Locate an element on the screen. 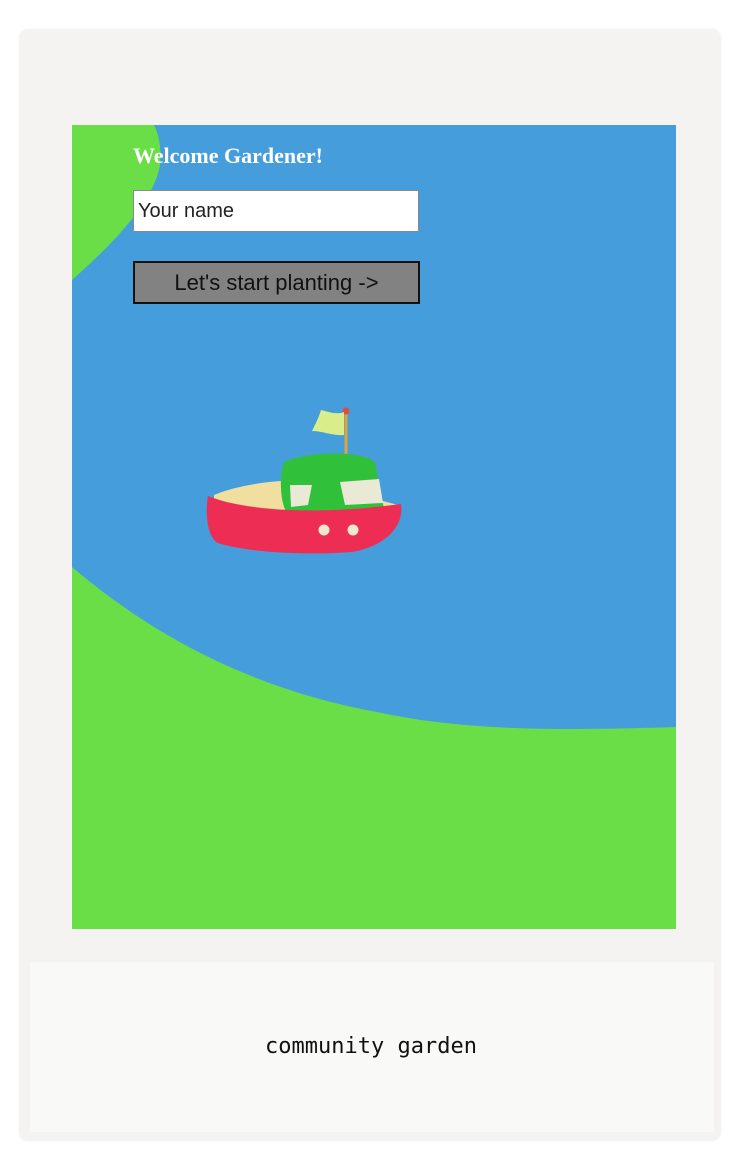 The height and width of the screenshot is (1171, 742). card-caption: community garden is located at coordinates (371, 1046).